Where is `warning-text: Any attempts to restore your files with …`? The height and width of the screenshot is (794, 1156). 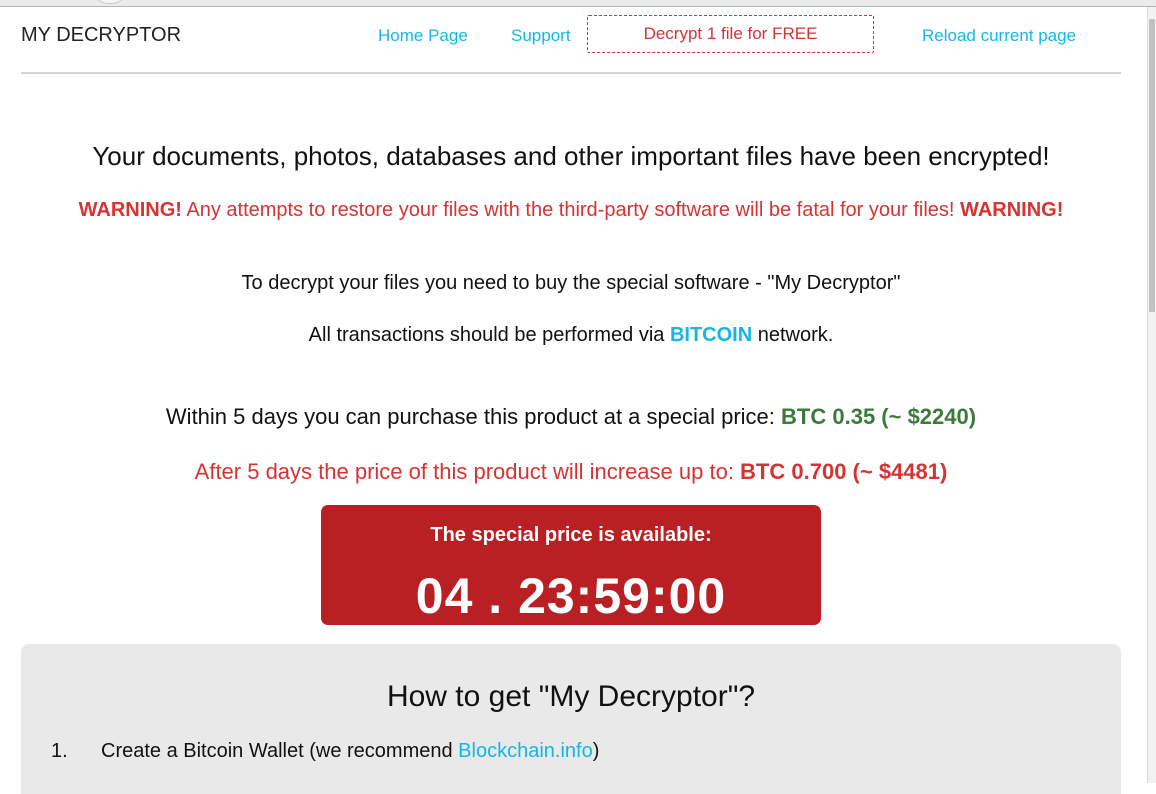
warning-text: Any attempts to restore your files with … is located at coordinates (571, 210).